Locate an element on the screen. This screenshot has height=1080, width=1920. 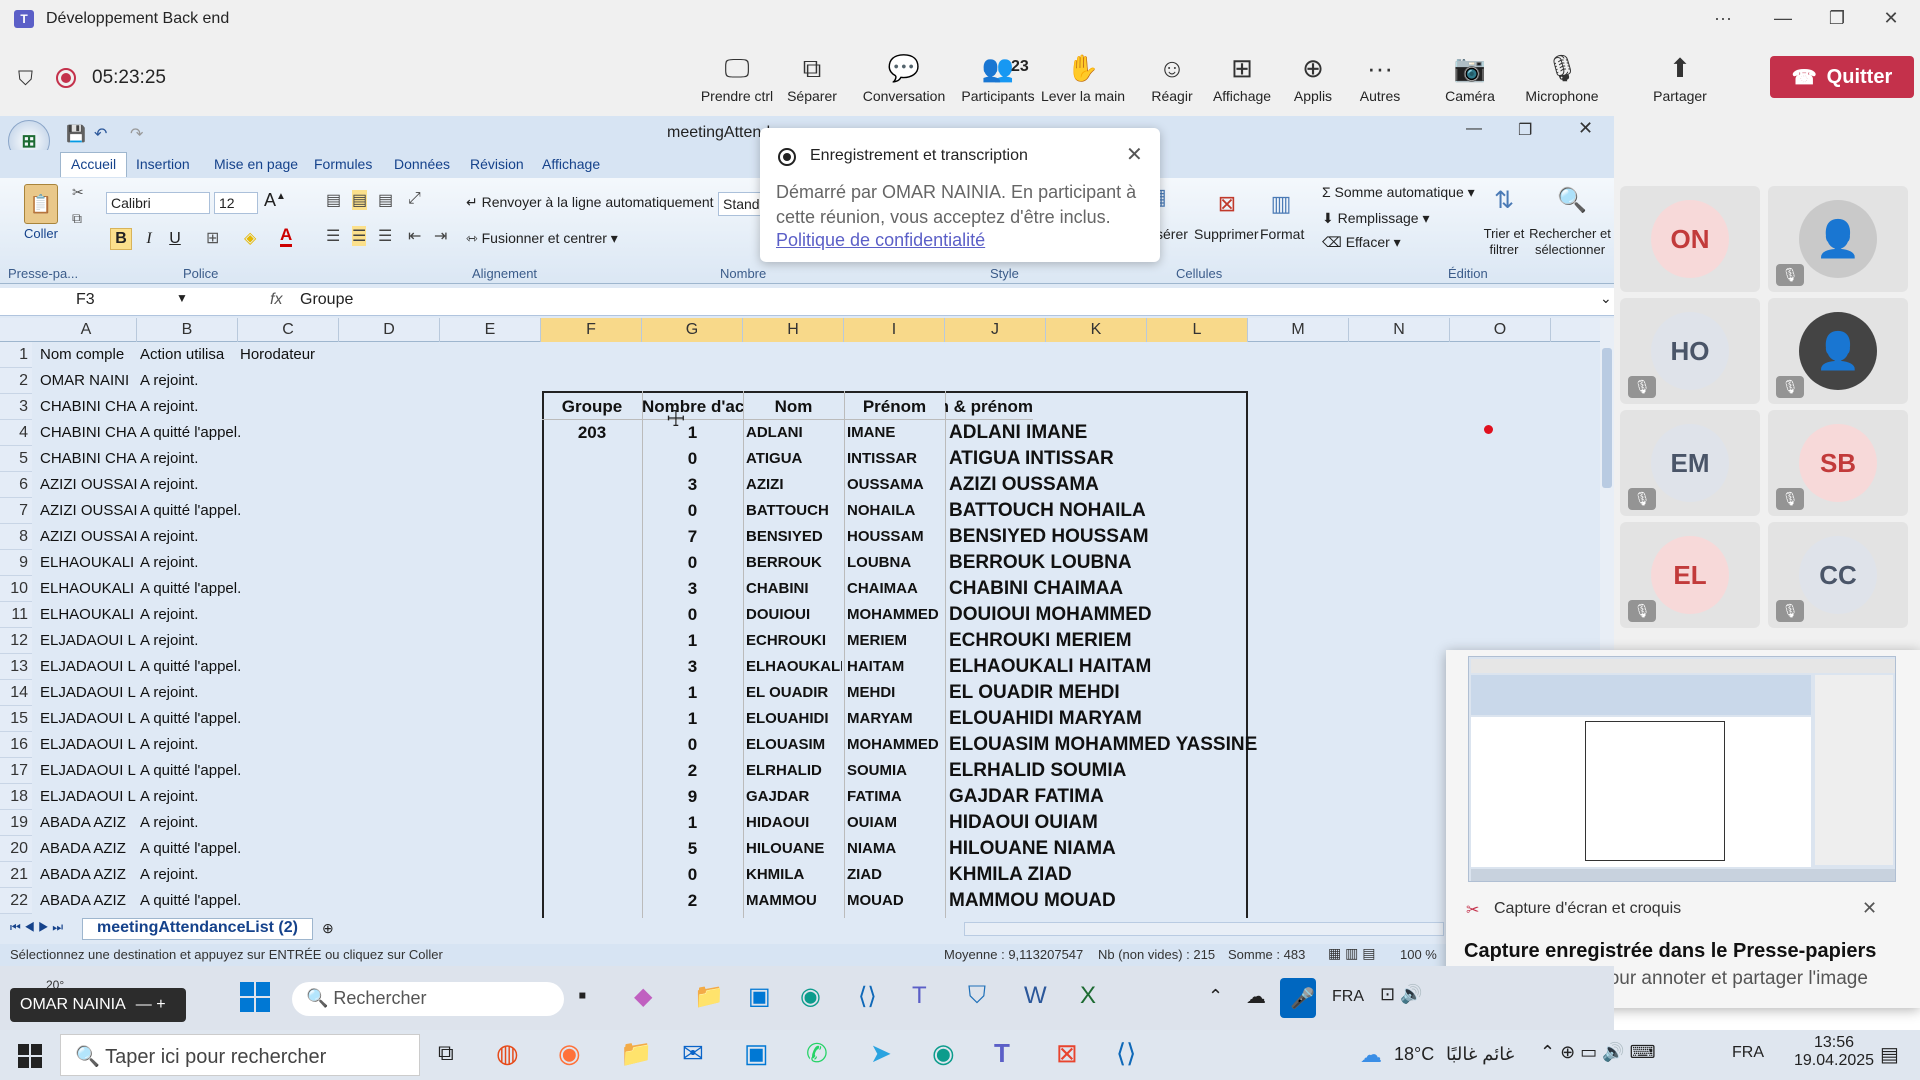
first-name: MOUAD is located at coordinates (895, 901).